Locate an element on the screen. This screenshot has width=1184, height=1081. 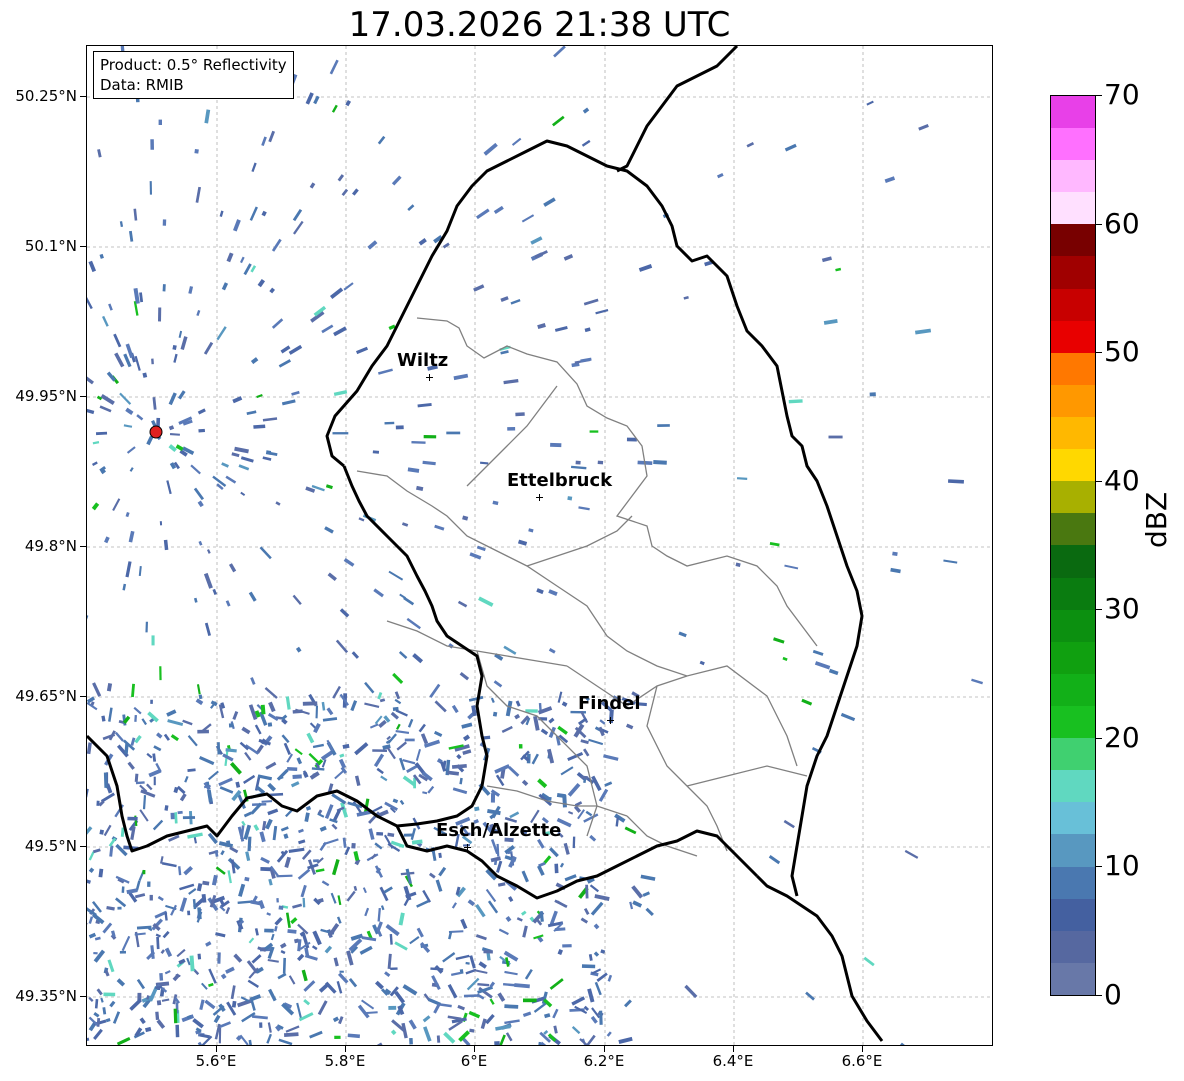
city-label-findel: Findel is located at coordinates (609, 703).